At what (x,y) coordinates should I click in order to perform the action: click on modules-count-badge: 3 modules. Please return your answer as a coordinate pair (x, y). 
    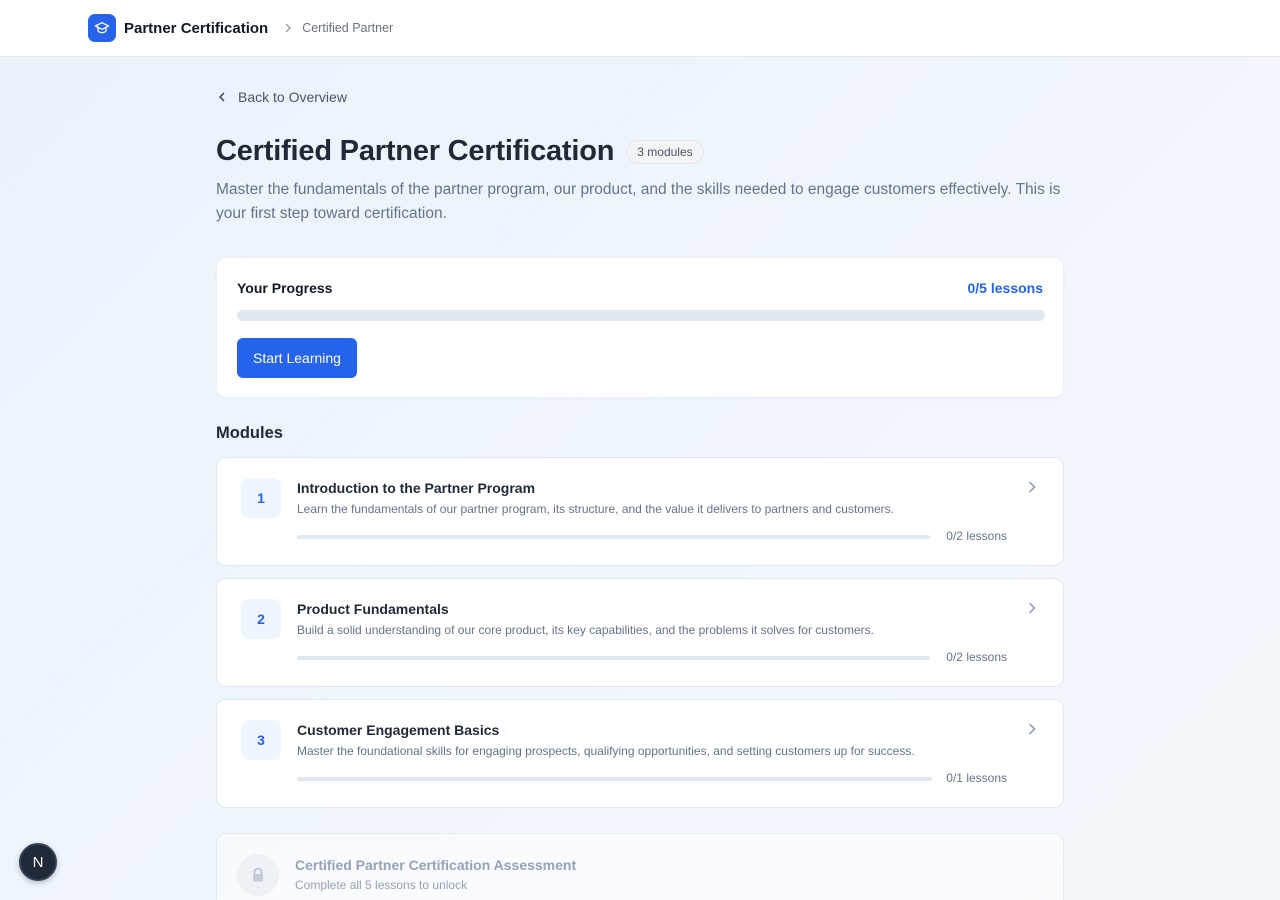
    Looking at the image, I should click on (665, 151).